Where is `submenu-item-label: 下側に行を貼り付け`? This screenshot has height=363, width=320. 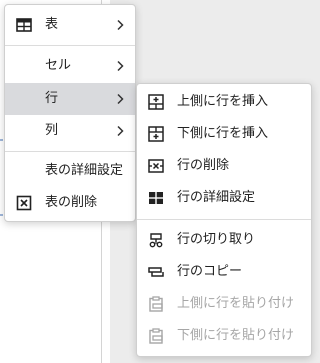 submenu-item-label: 下側に行を貼り付け is located at coordinates (236, 335).